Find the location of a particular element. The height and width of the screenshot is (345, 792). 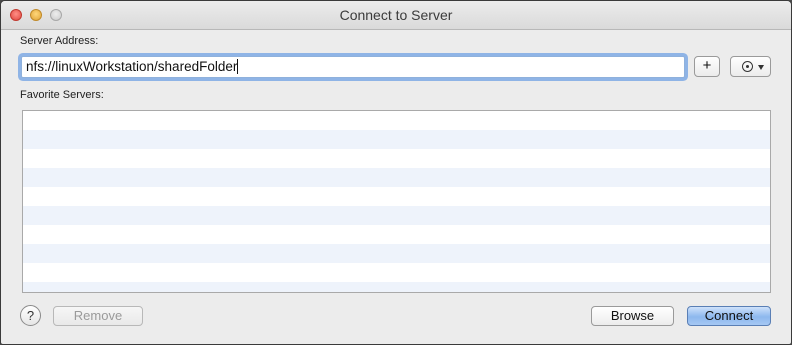

chevron-down-icon is located at coordinates (761, 67).